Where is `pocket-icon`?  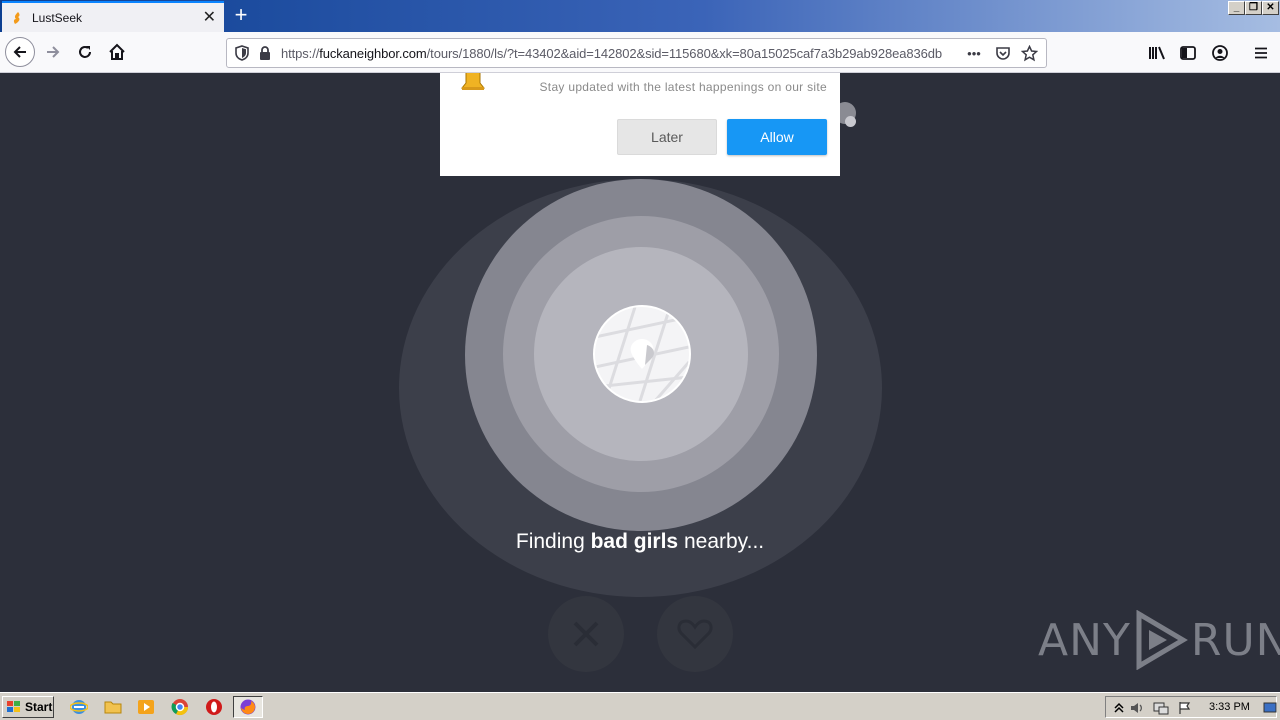 pocket-icon is located at coordinates (1003, 53).